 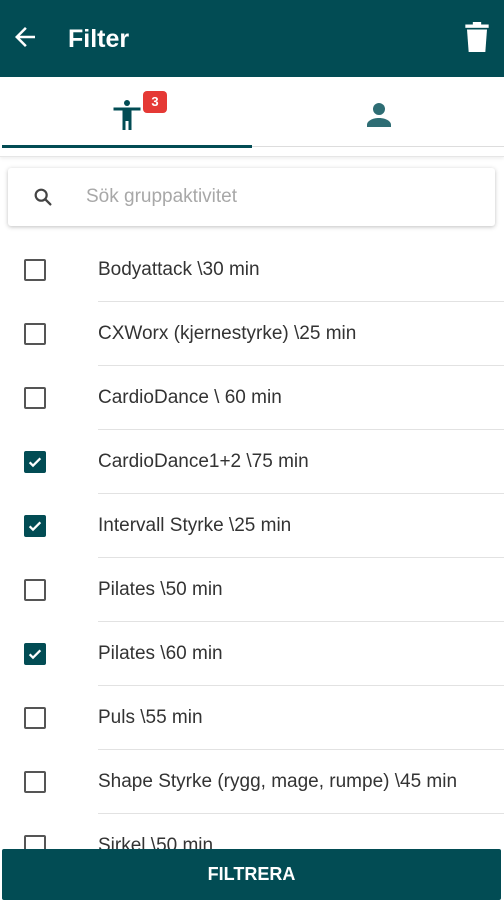 I want to click on list-item-label: Intervall Styrke \25 min, so click(x=195, y=525).